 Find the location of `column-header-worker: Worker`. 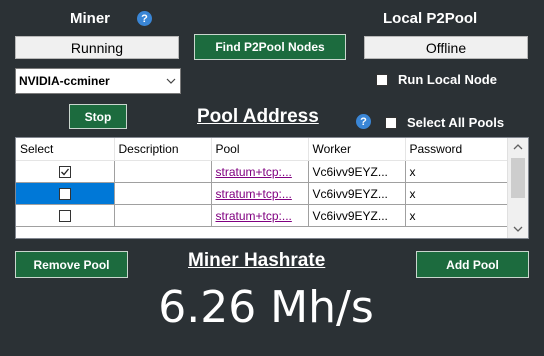

column-header-worker: Worker is located at coordinates (357, 149).